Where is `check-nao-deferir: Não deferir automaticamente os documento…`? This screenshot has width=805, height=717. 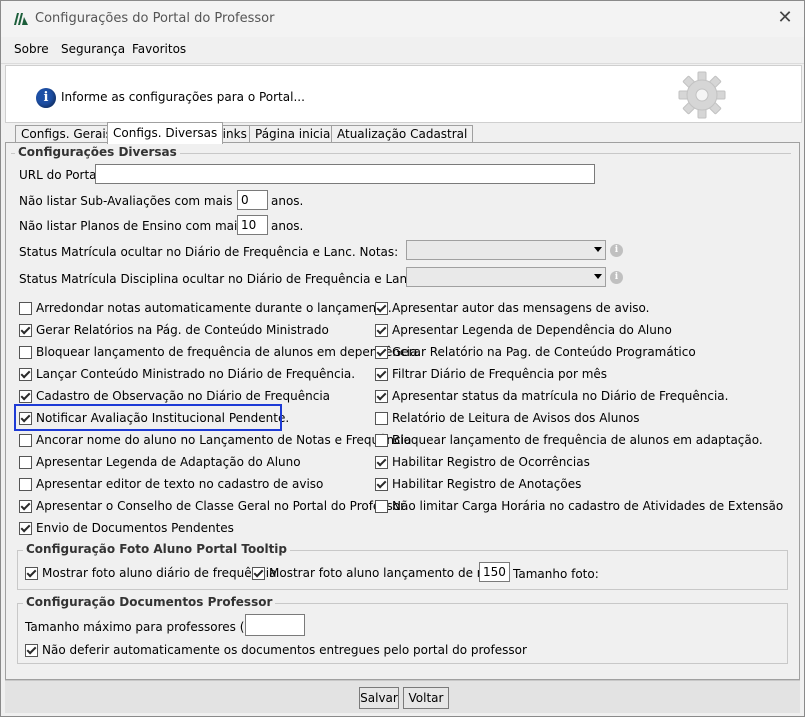
check-nao-deferir: Não deferir automaticamente os documento… is located at coordinates (276, 650).